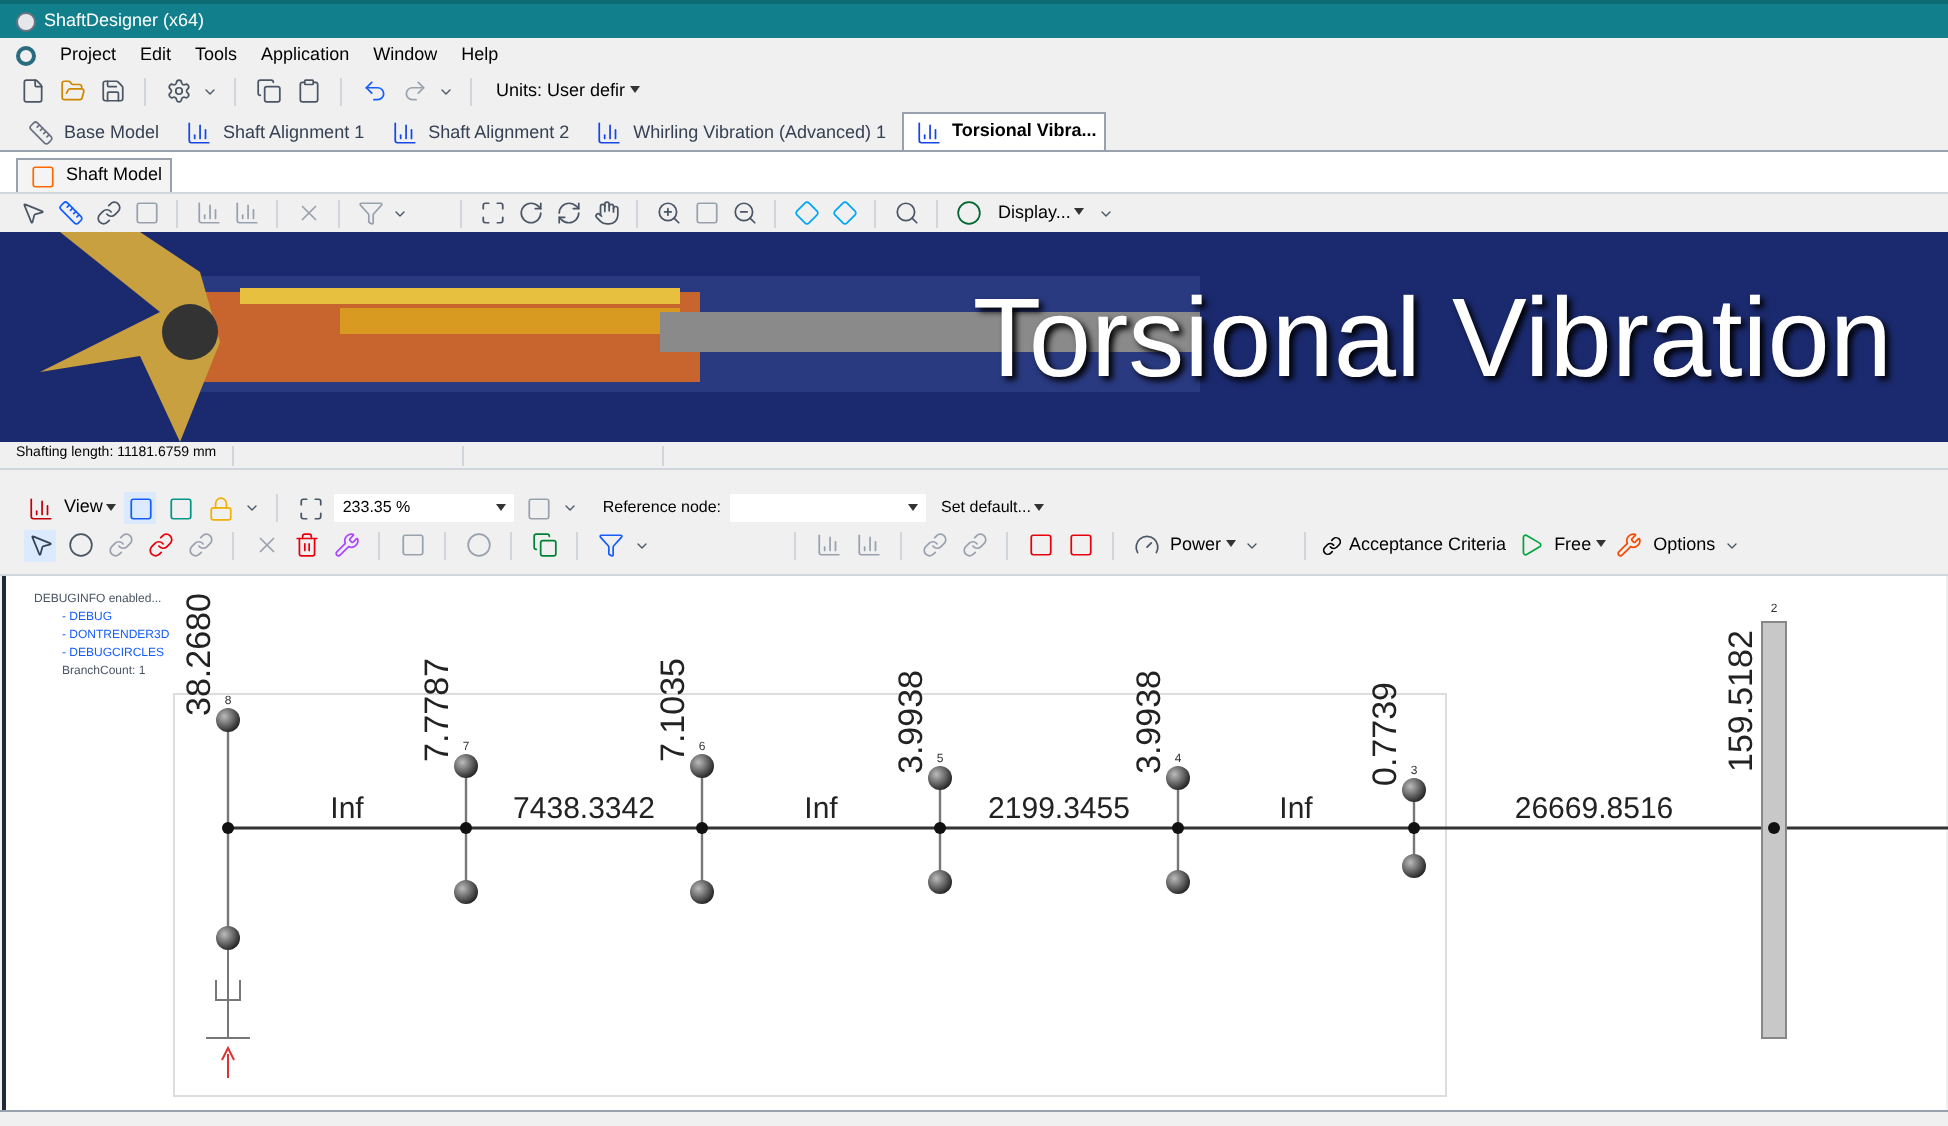  Describe the element at coordinates (268, 91) in the screenshot. I see `copy-icon` at that location.